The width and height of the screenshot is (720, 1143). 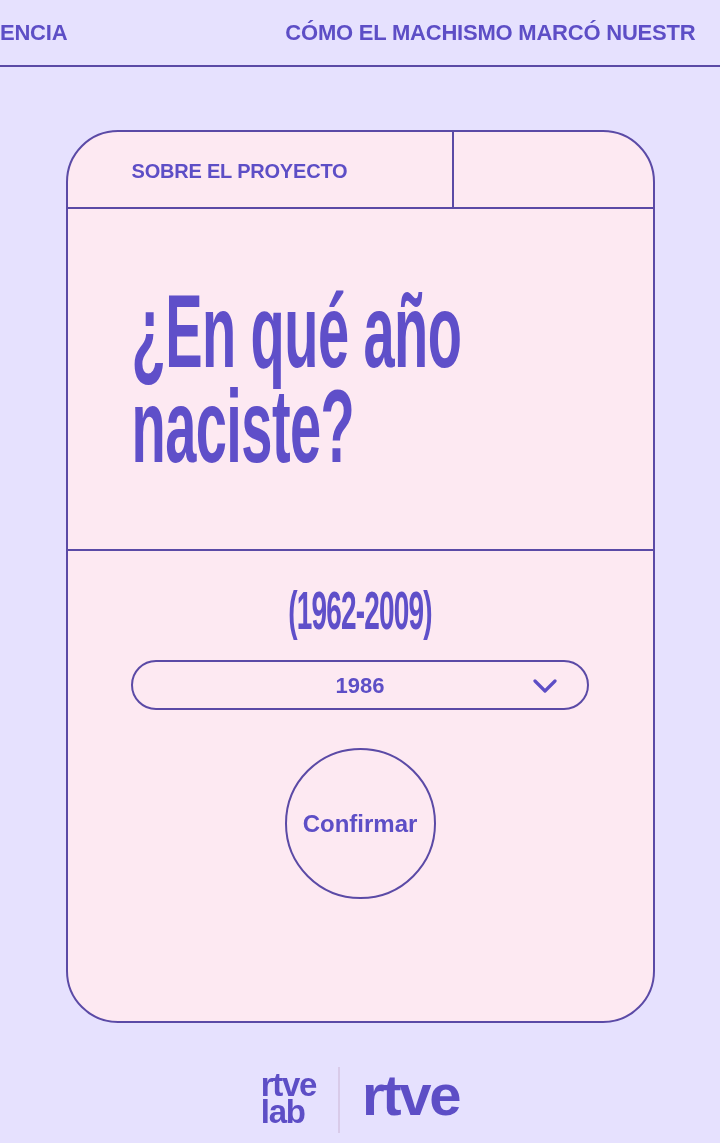 I want to click on question-heading: ¿En qué año naciste?, so click(x=297, y=378).